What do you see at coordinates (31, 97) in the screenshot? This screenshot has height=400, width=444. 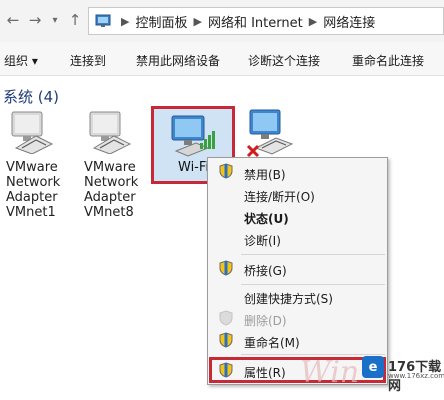 I see `group-title: 系统 (4)` at bounding box center [31, 97].